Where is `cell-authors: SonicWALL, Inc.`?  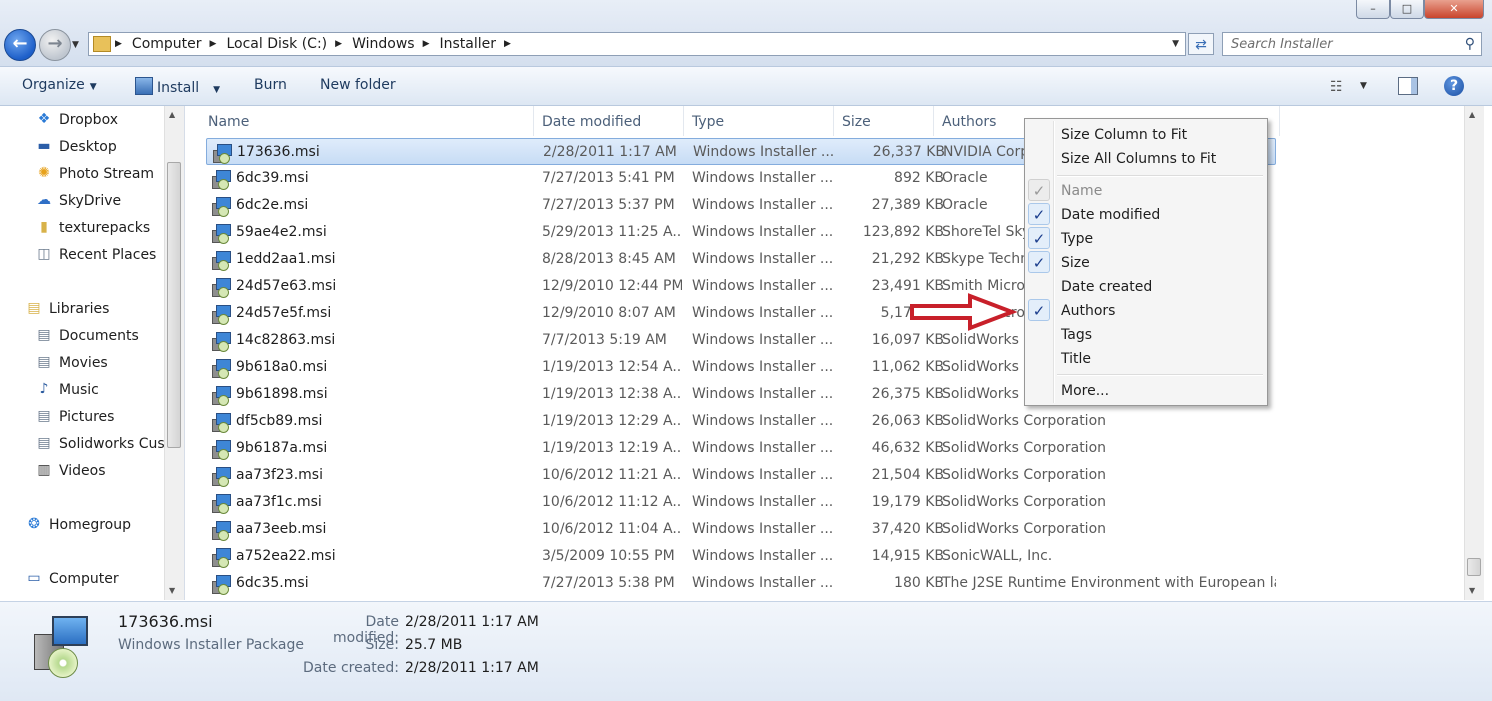
cell-authors: SonicWALL, Inc. is located at coordinates (997, 556).